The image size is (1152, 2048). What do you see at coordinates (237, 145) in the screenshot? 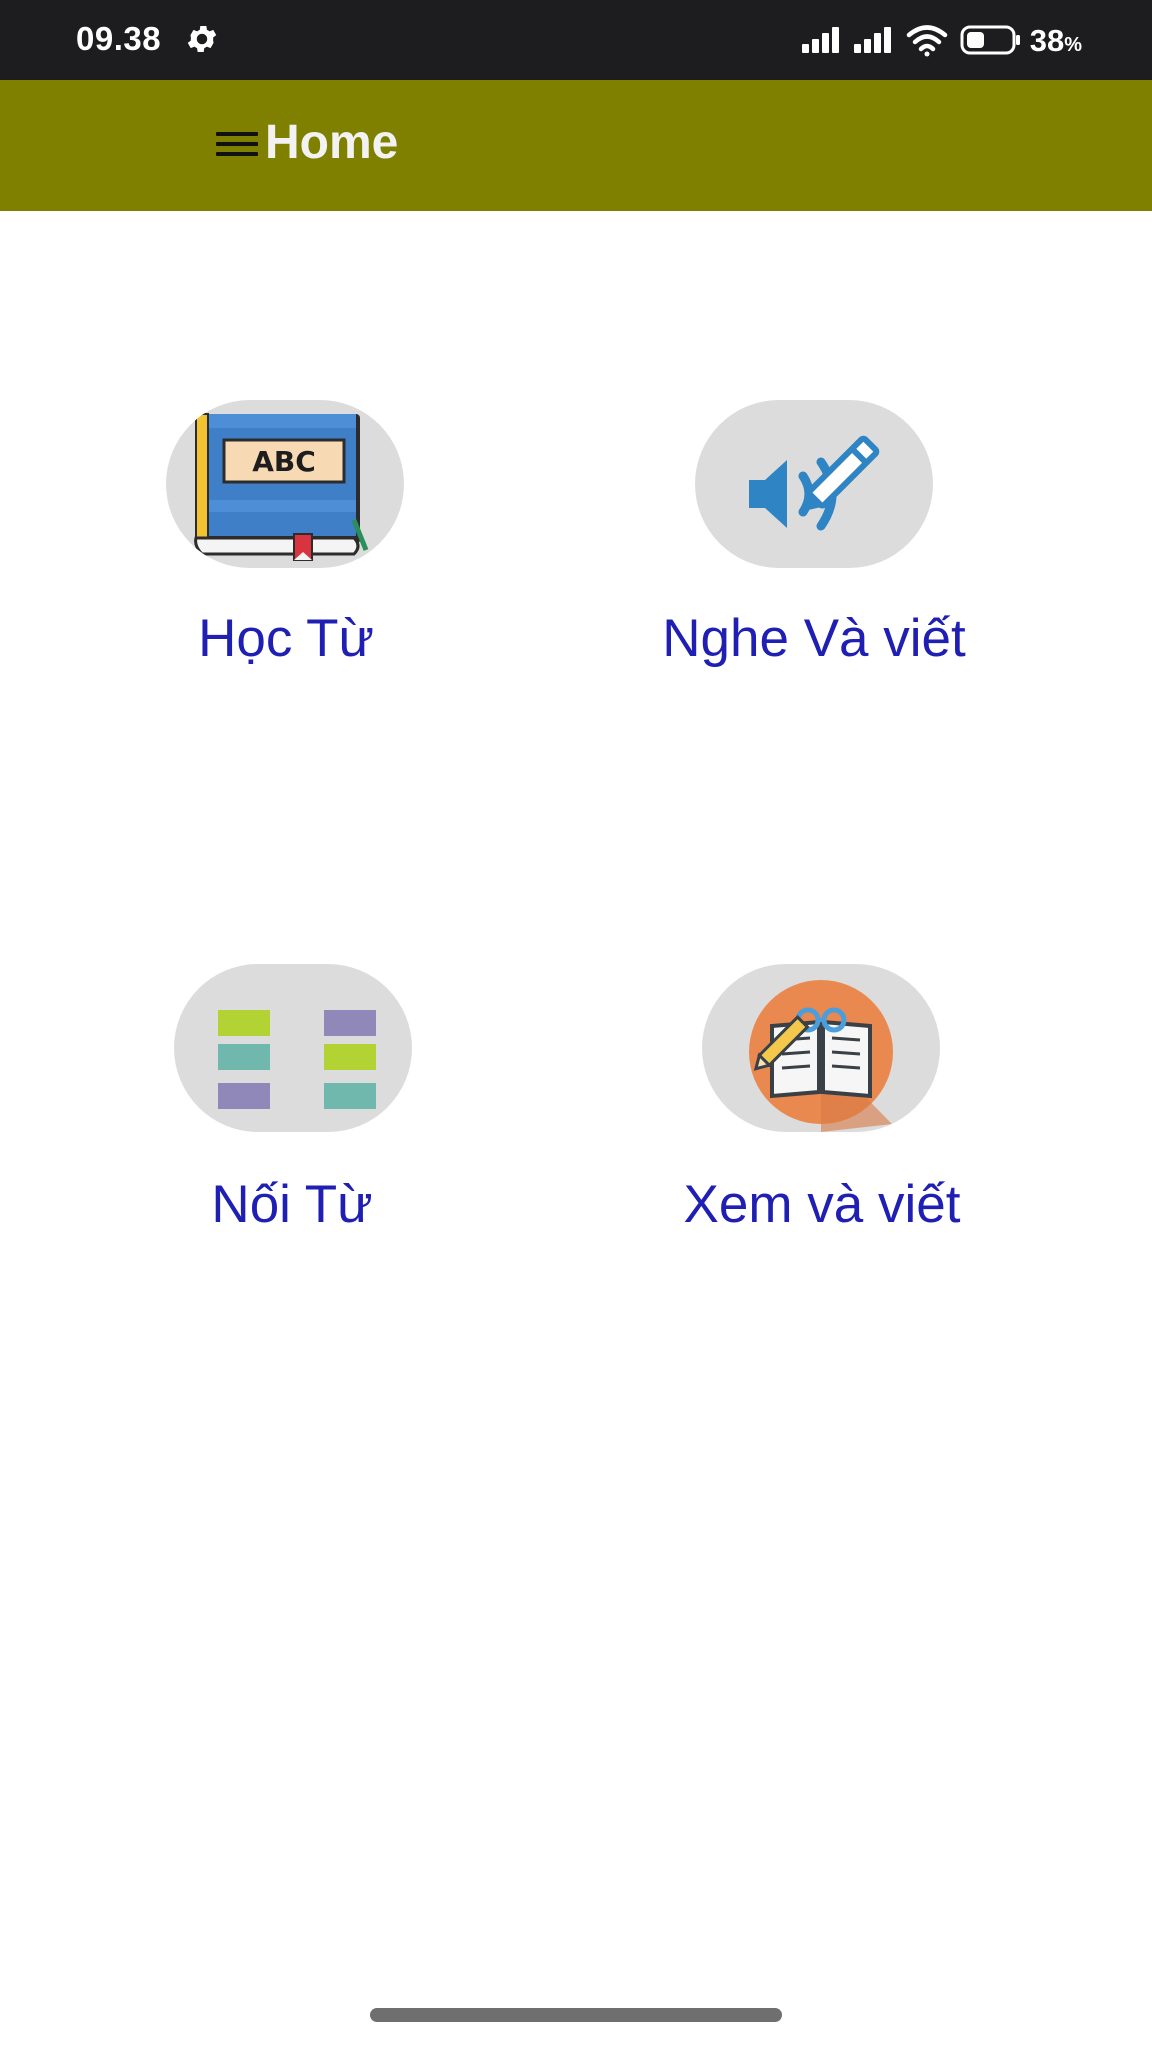
I see `menu-icon` at bounding box center [237, 145].